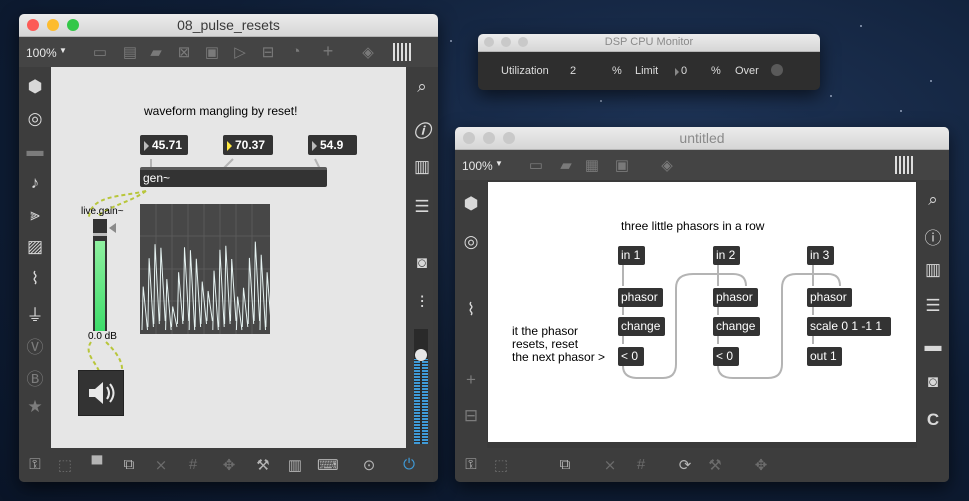  What do you see at coordinates (684, 71) in the screenshot?
I see `limit-value: 0` at bounding box center [684, 71].